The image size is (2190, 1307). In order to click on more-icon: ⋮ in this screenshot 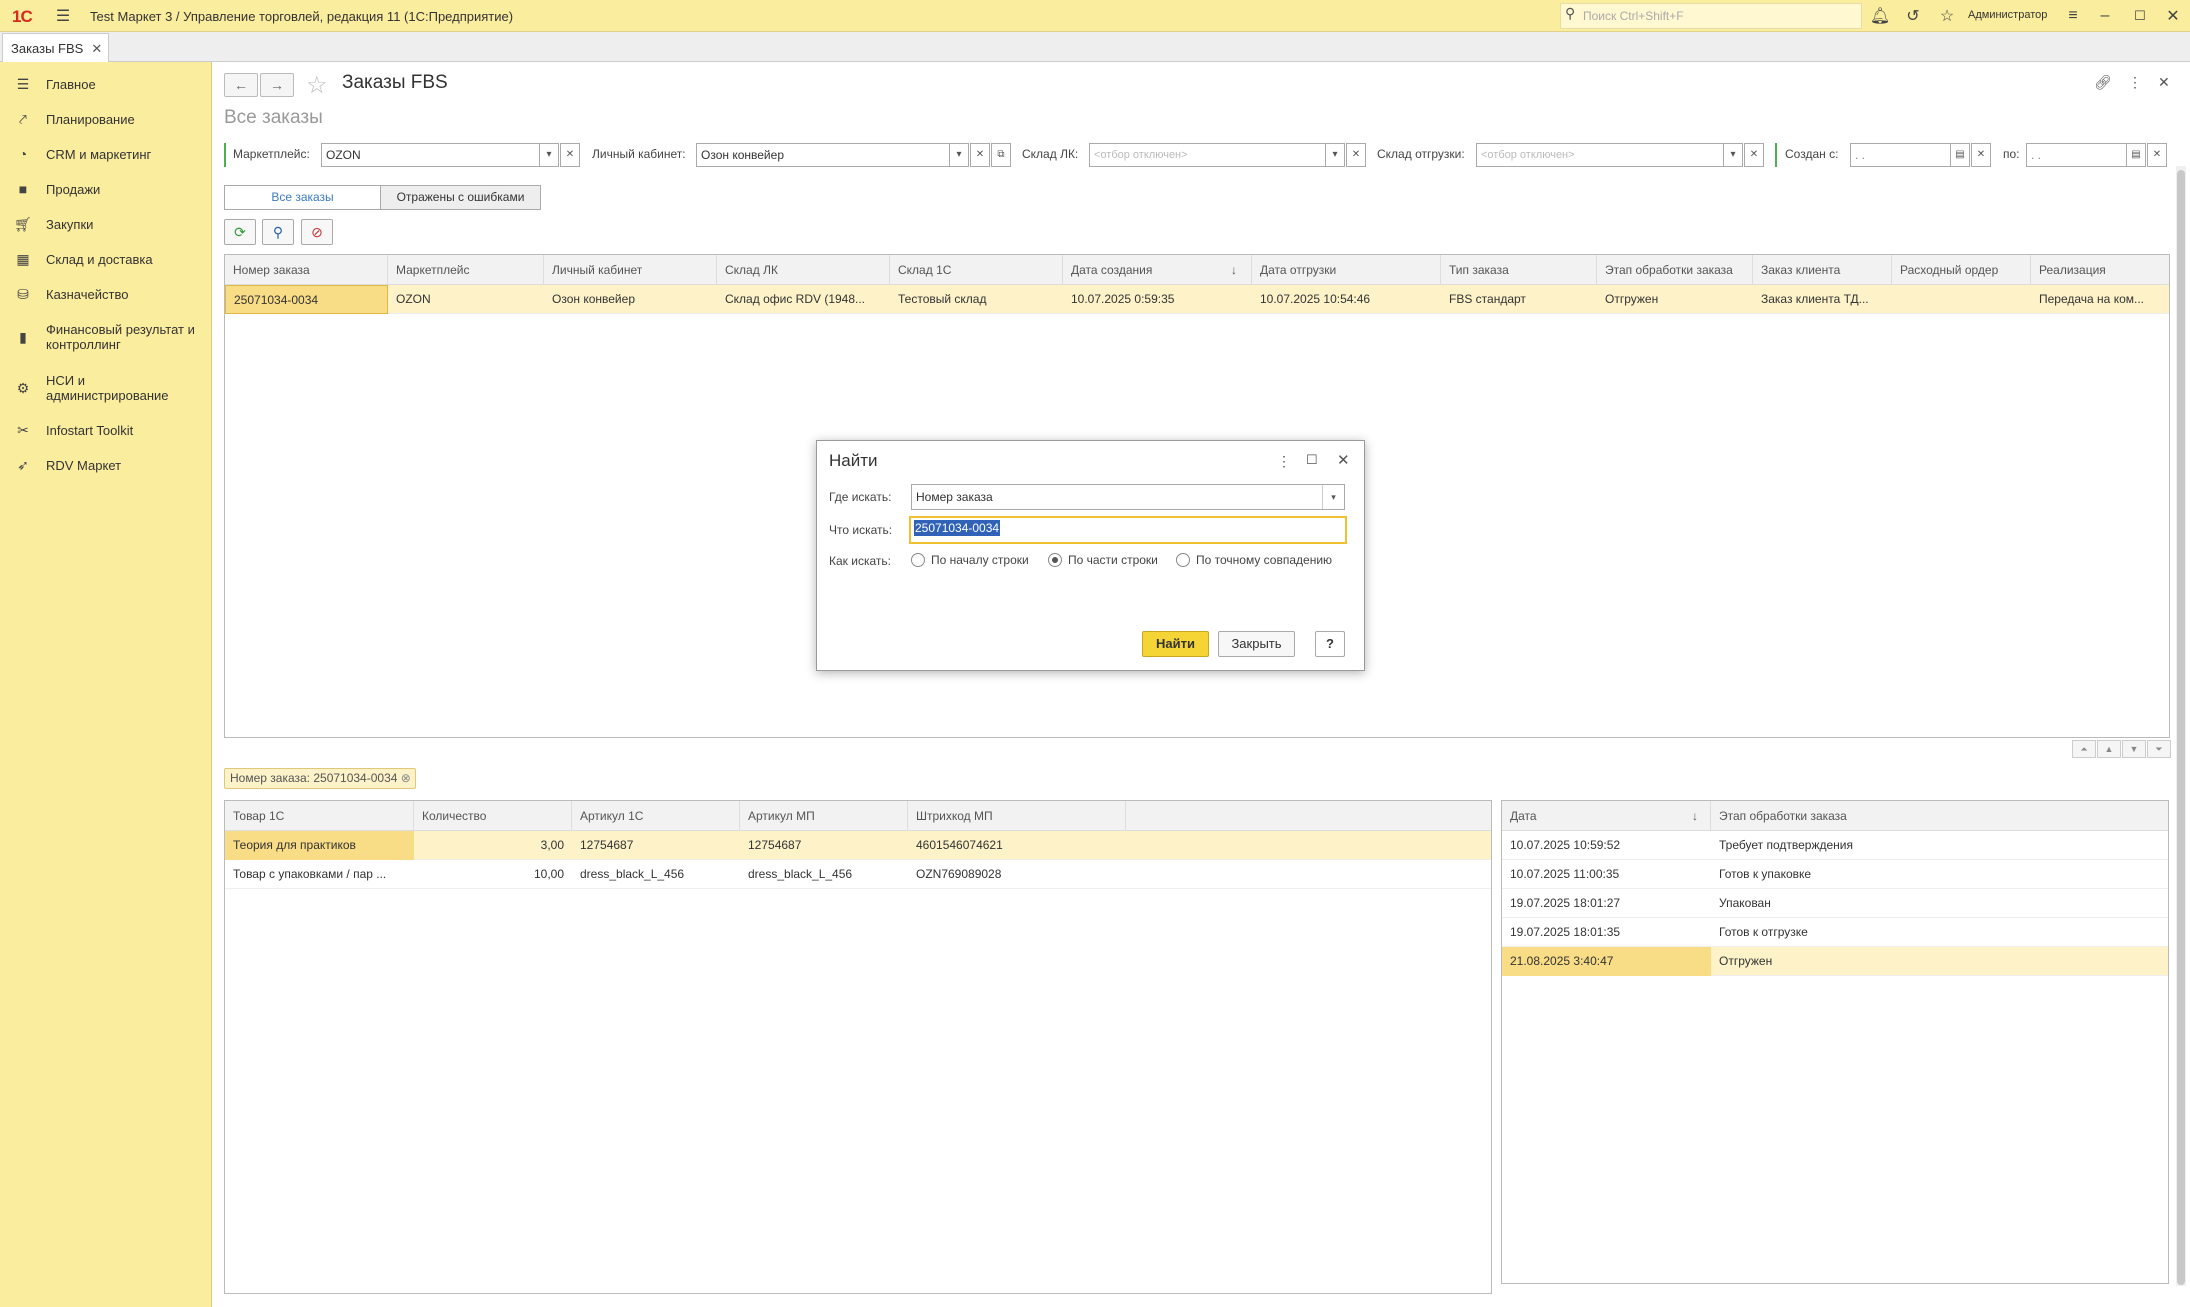, I will do `click(2135, 82)`.